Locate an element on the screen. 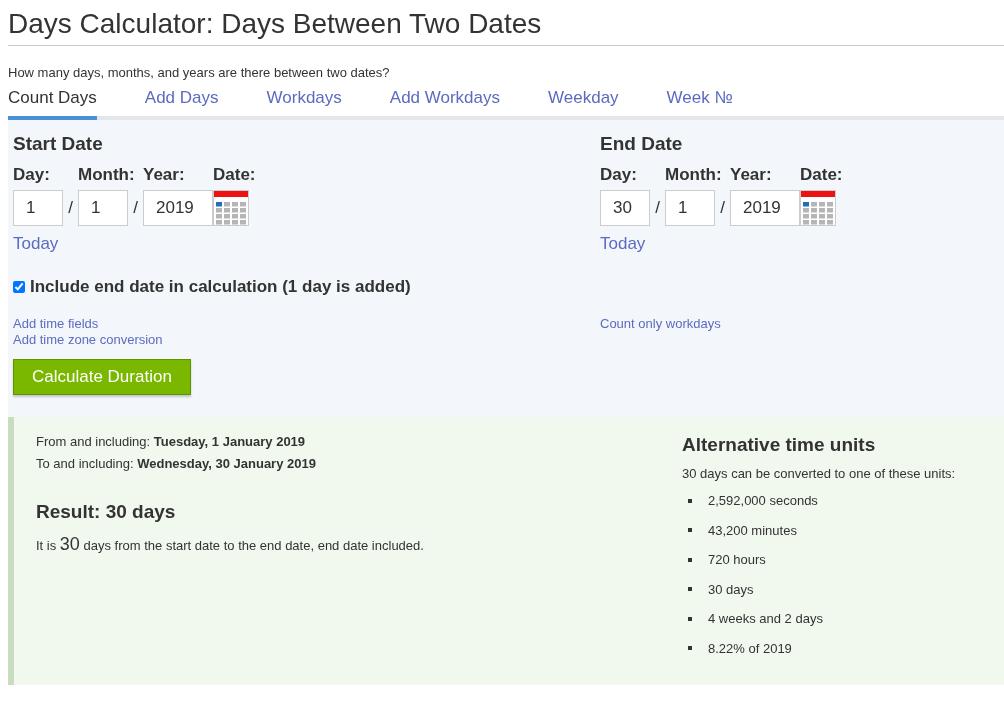 The image size is (1004, 724). tab: Add Workdays is located at coordinates (445, 103).